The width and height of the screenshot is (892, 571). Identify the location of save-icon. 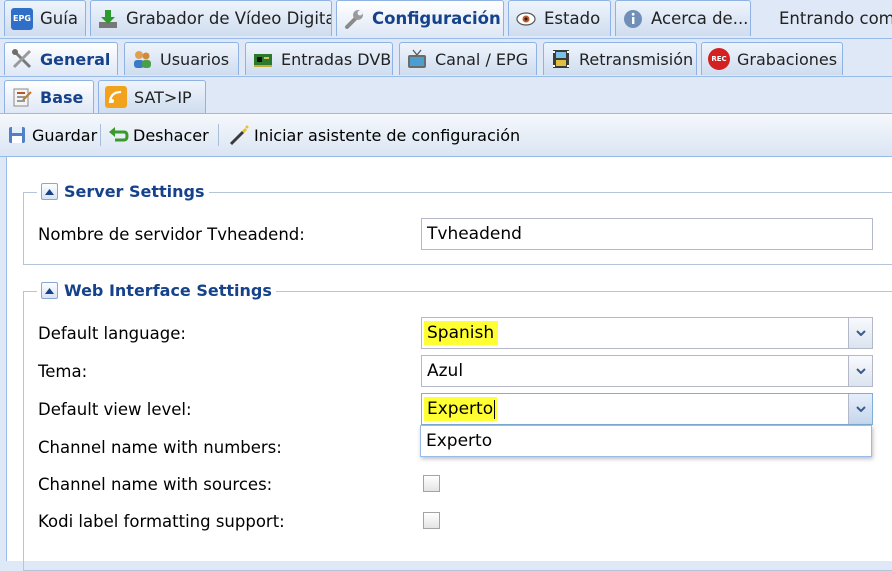
(17, 135).